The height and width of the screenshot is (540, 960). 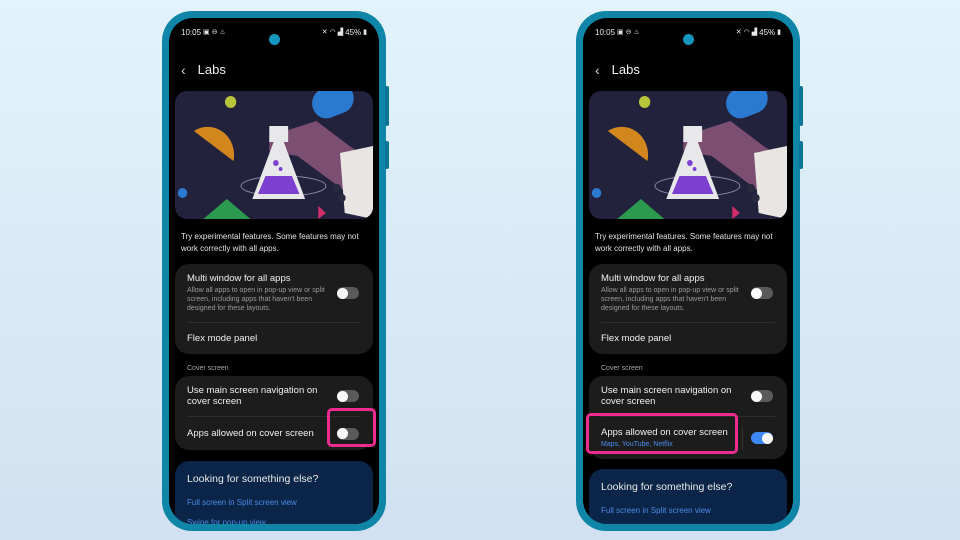 I want to click on link-swipe-popup: Swipe for pop-up view, so click(x=274, y=521).